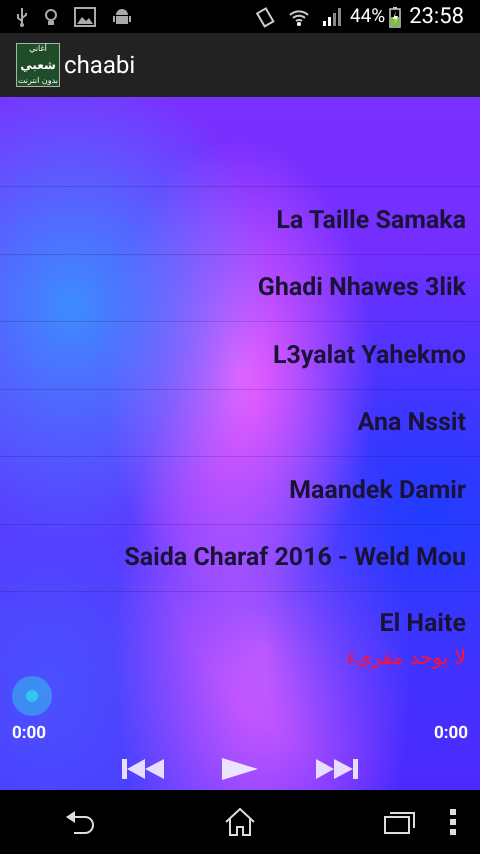 This screenshot has height=854, width=480. I want to click on vibrate-icon, so click(265, 17).